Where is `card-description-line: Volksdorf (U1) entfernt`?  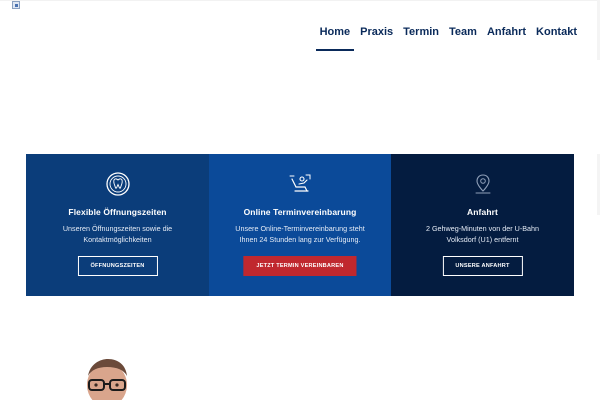 card-description-line: Volksdorf (U1) entfernt is located at coordinates (482, 239).